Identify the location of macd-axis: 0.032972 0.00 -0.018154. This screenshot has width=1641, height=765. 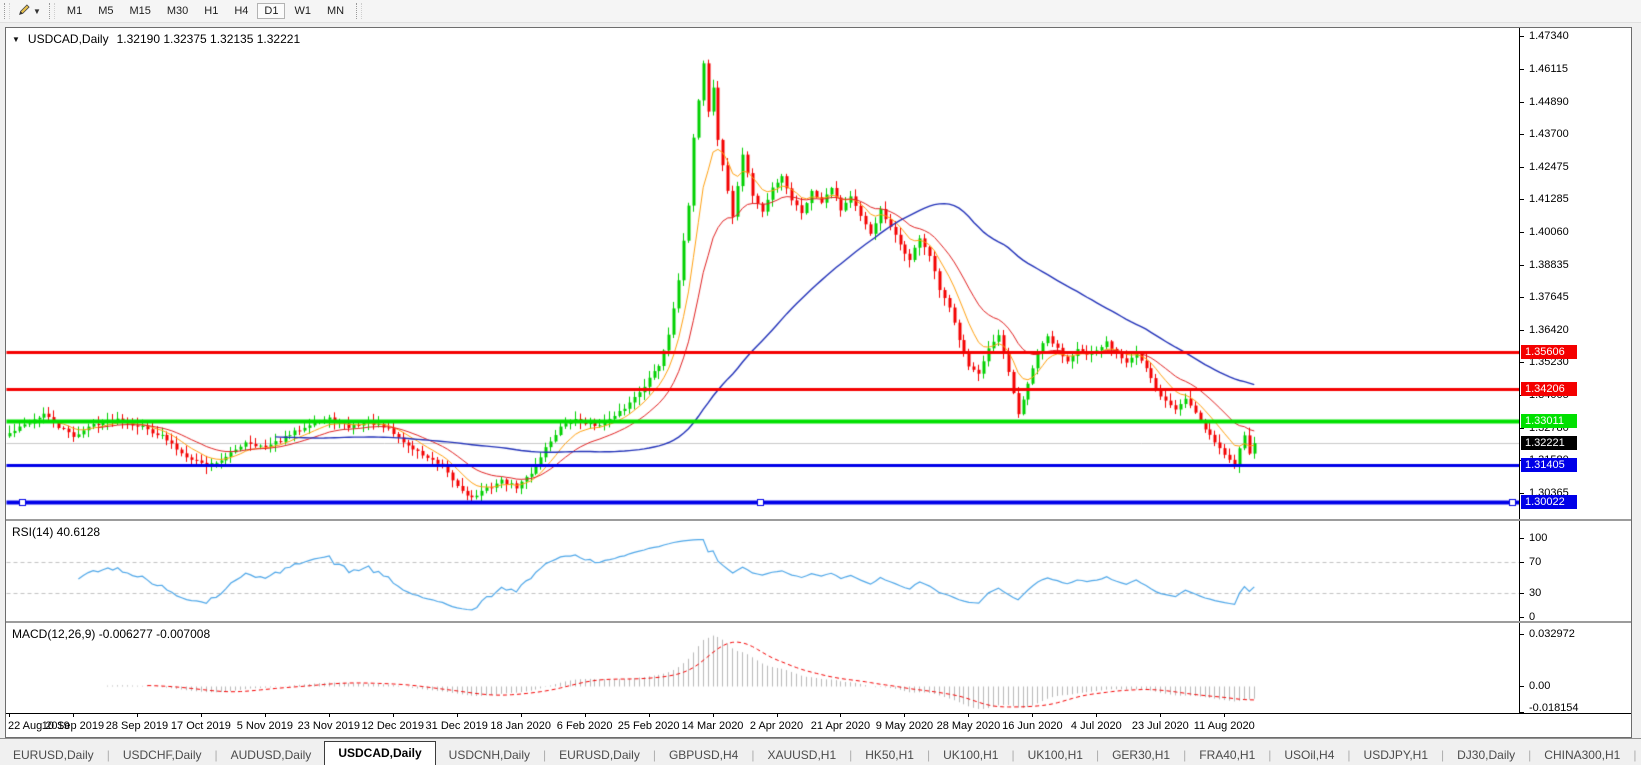
(1575, 668).